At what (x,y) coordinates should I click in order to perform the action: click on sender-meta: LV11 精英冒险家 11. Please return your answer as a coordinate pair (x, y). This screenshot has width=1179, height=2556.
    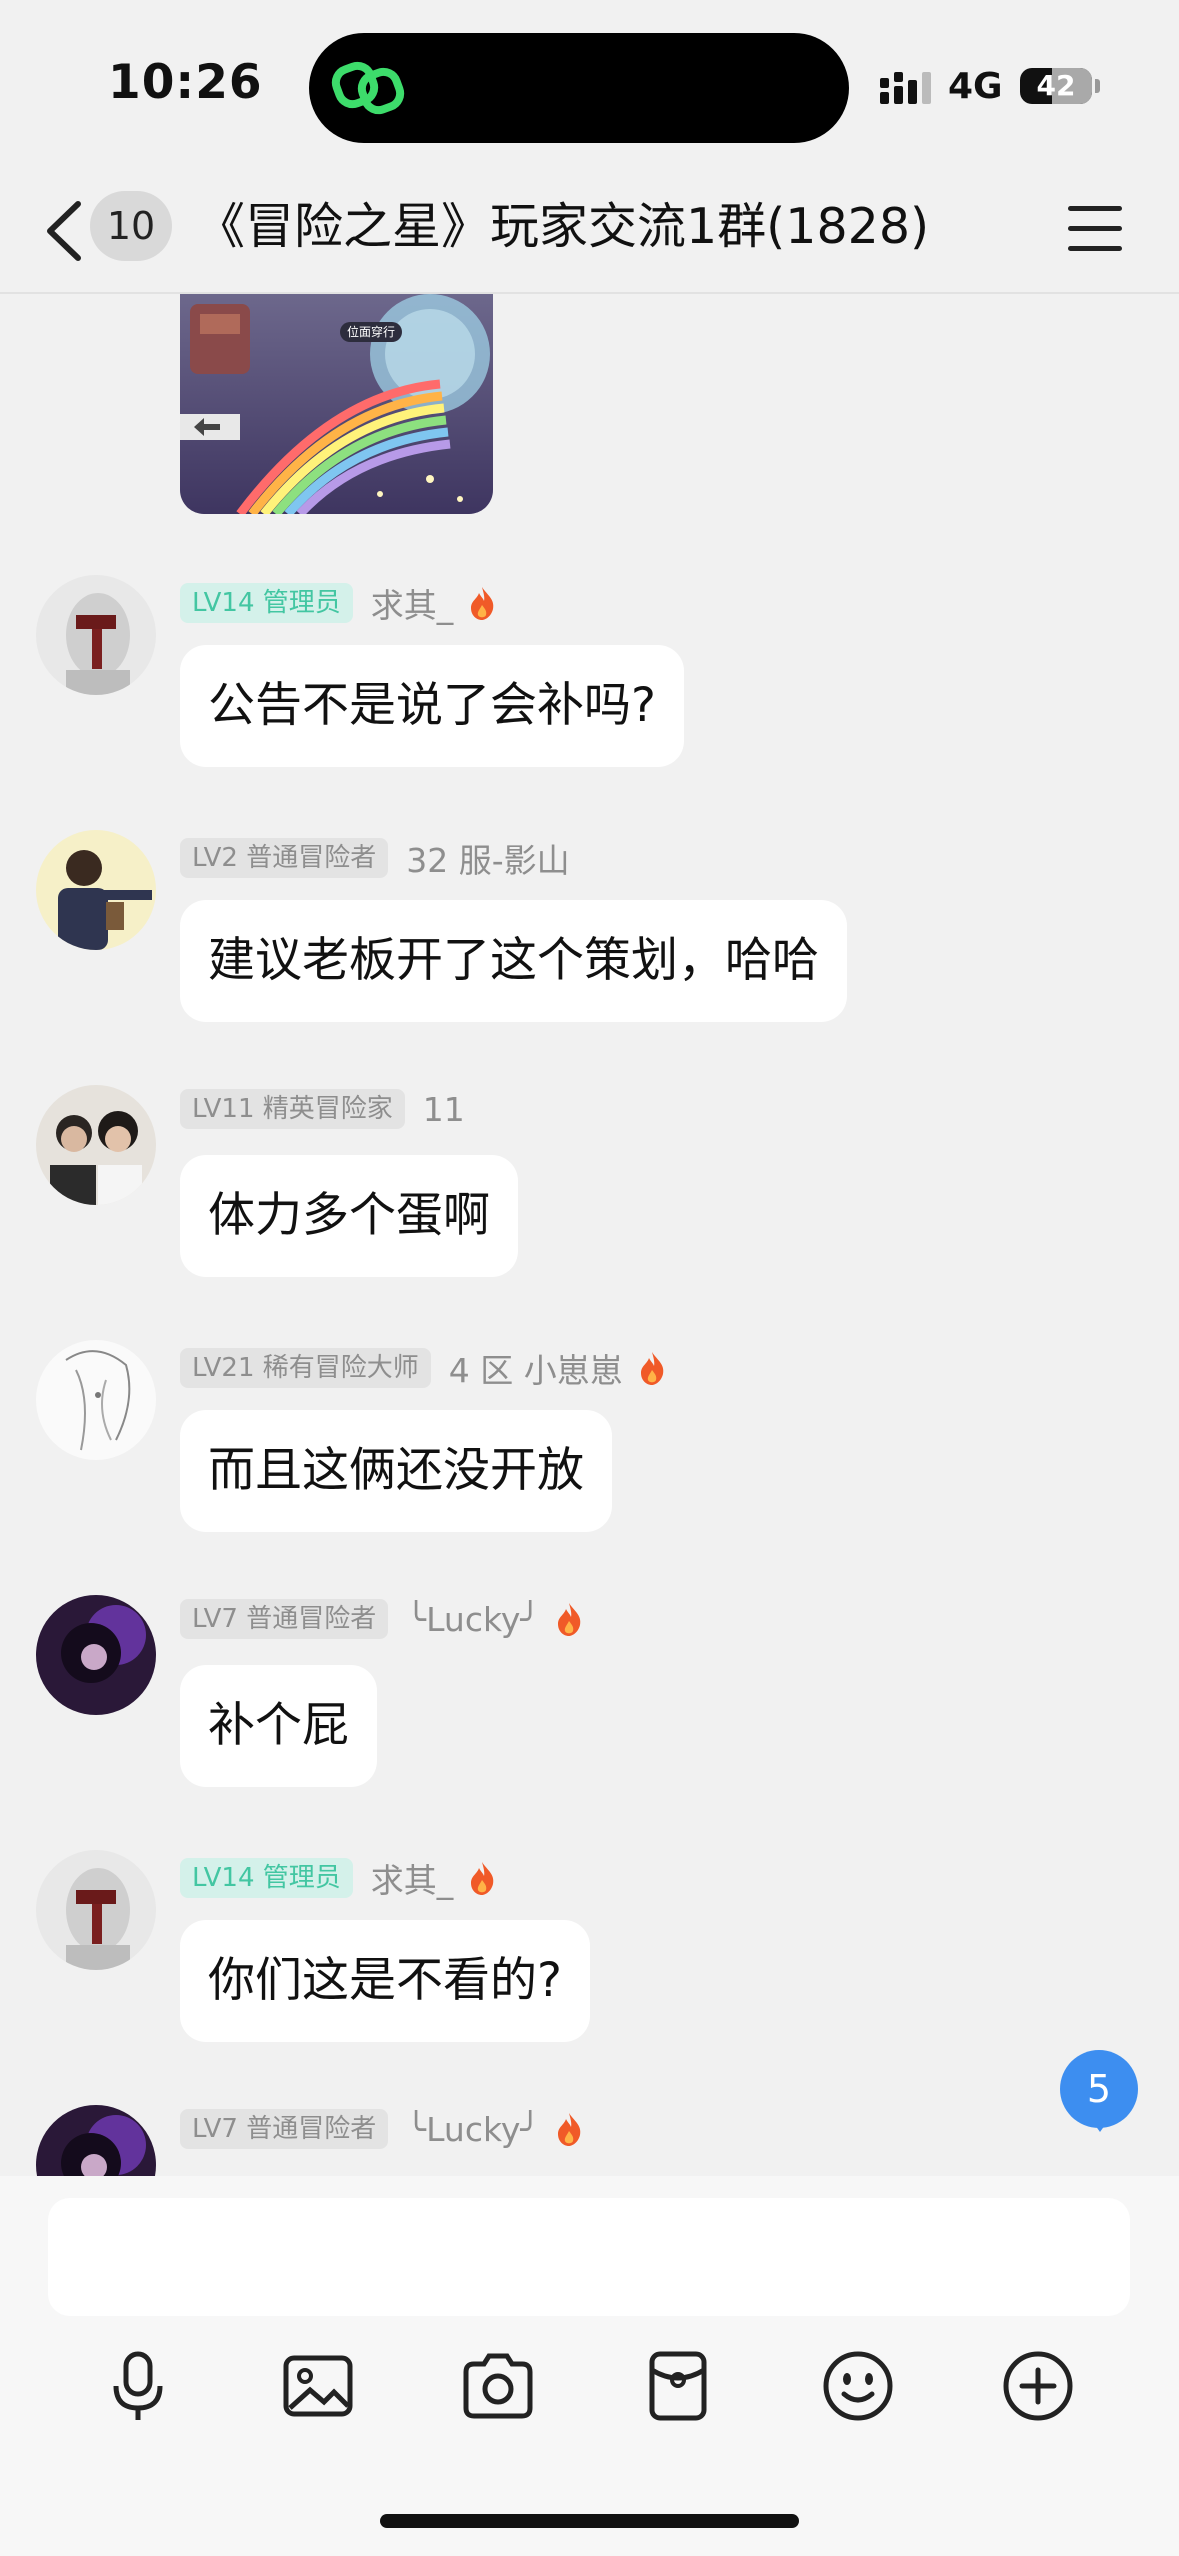
    Looking at the image, I should click on (322, 1110).